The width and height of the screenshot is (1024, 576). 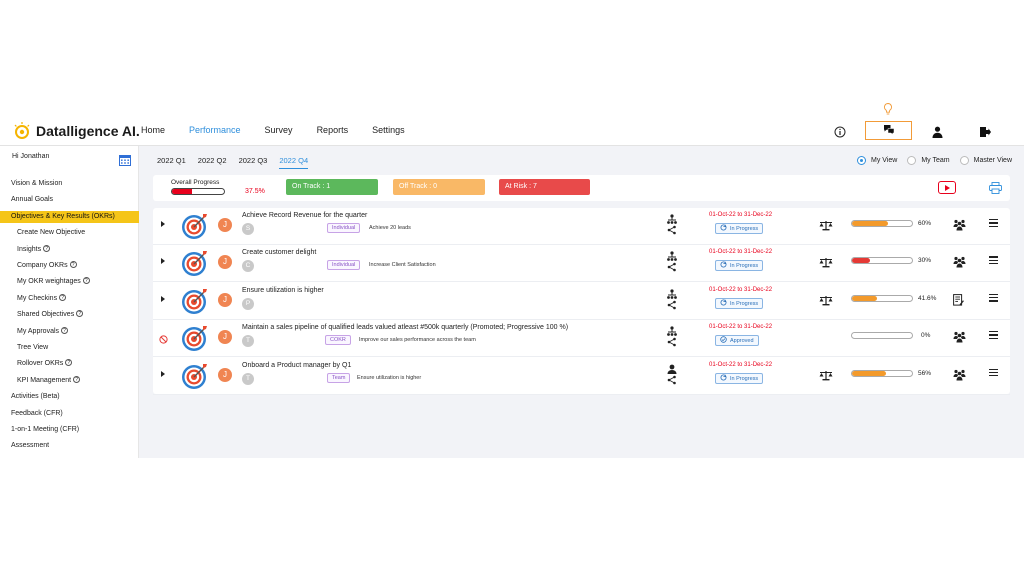 What do you see at coordinates (69, 299) in the screenshot?
I see `sidebar-item-my-checkins: My Checkins?` at bounding box center [69, 299].